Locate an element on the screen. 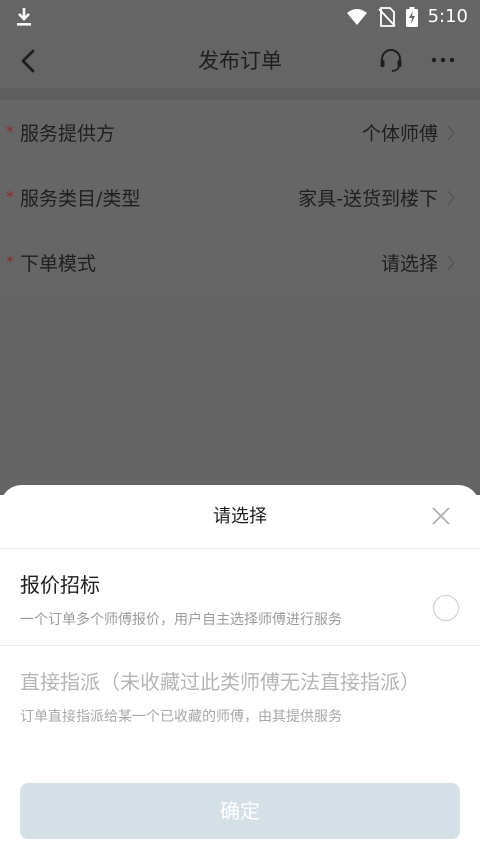 The image size is (480, 853). page-title: 发布订单 is located at coordinates (240, 61).